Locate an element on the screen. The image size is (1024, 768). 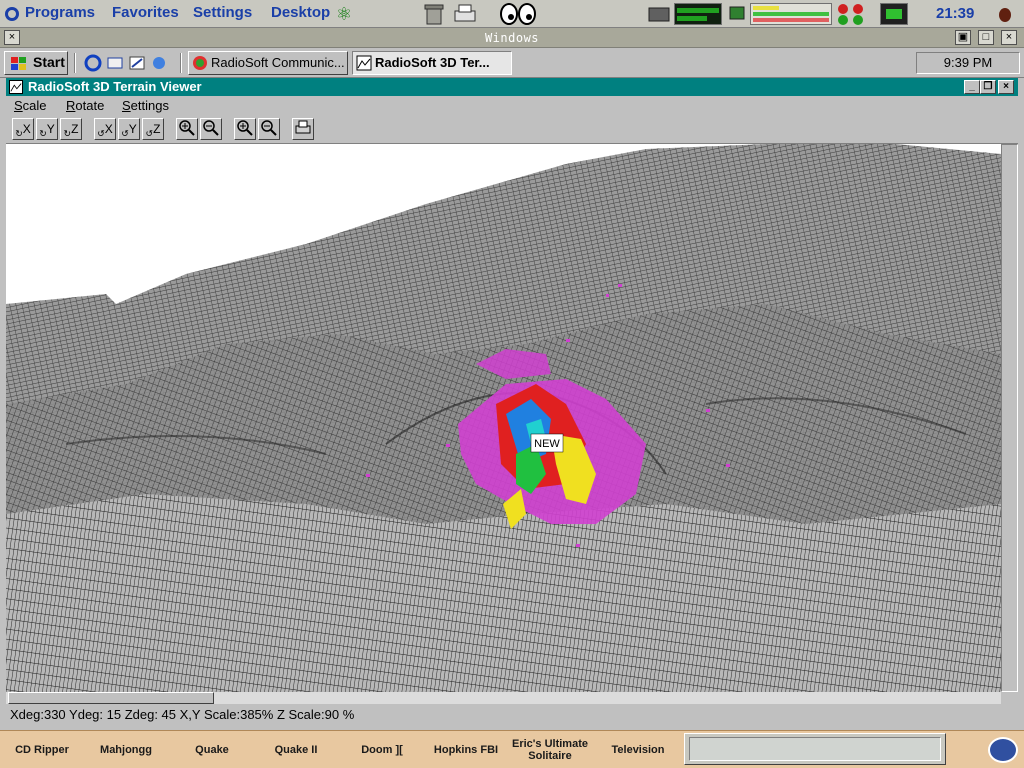
gnome-foot-icon is located at coordinates (12, 14).